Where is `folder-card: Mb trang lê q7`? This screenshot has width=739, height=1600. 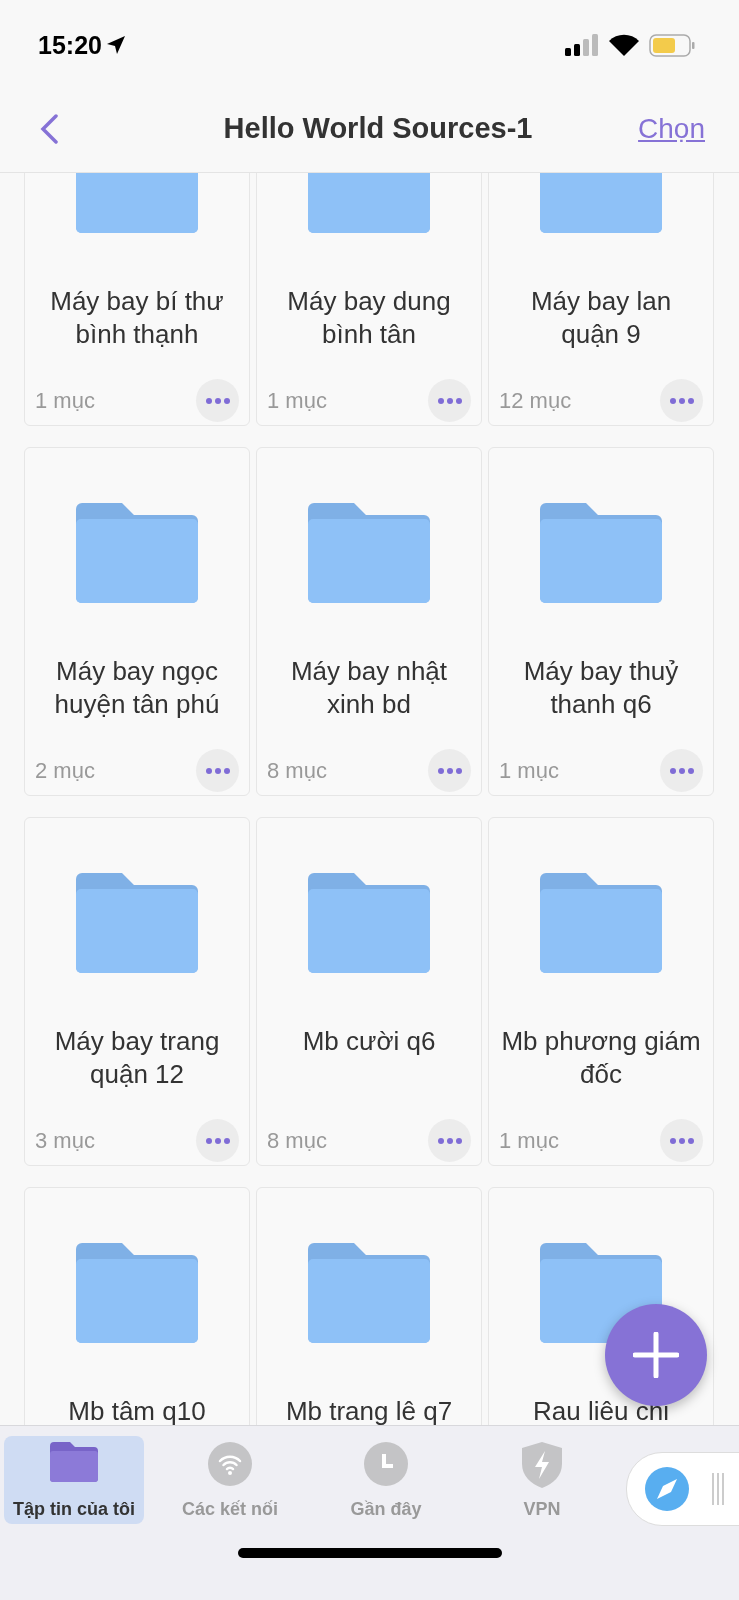 folder-card: Mb trang lê q7 is located at coordinates (369, 1306).